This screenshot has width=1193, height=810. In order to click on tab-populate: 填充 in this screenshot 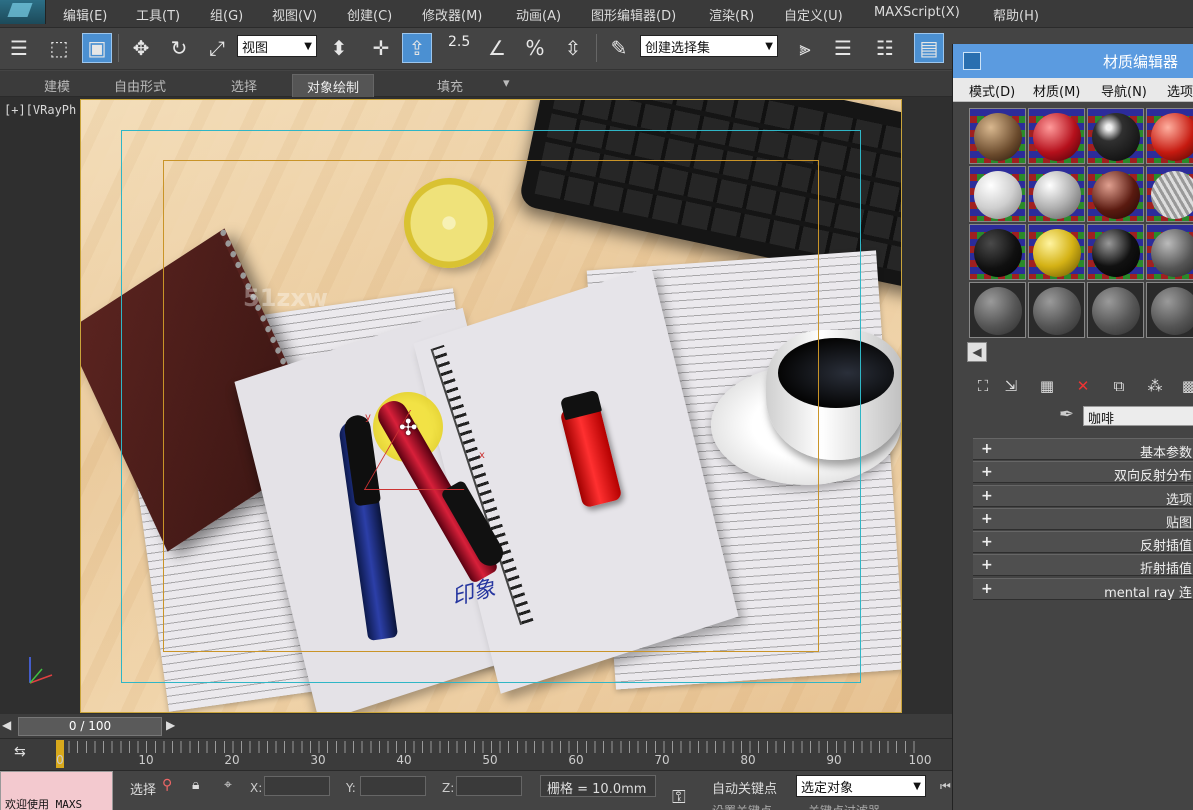, I will do `click(450, 85)`.